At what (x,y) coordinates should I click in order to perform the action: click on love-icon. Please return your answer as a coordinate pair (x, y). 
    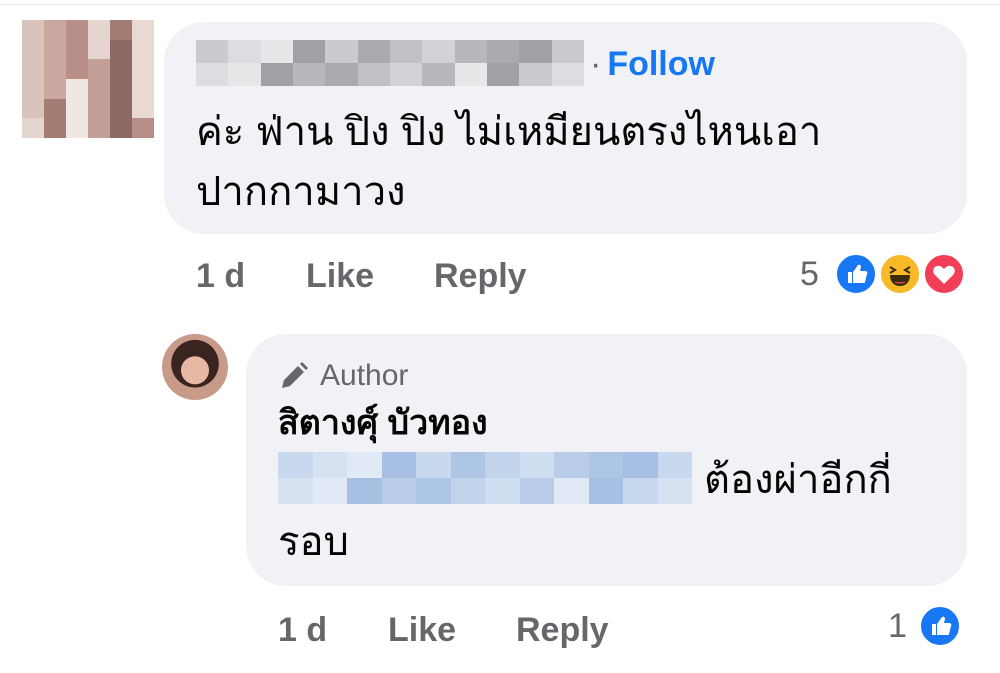
    Looking at the image, I should click on (944, 274).